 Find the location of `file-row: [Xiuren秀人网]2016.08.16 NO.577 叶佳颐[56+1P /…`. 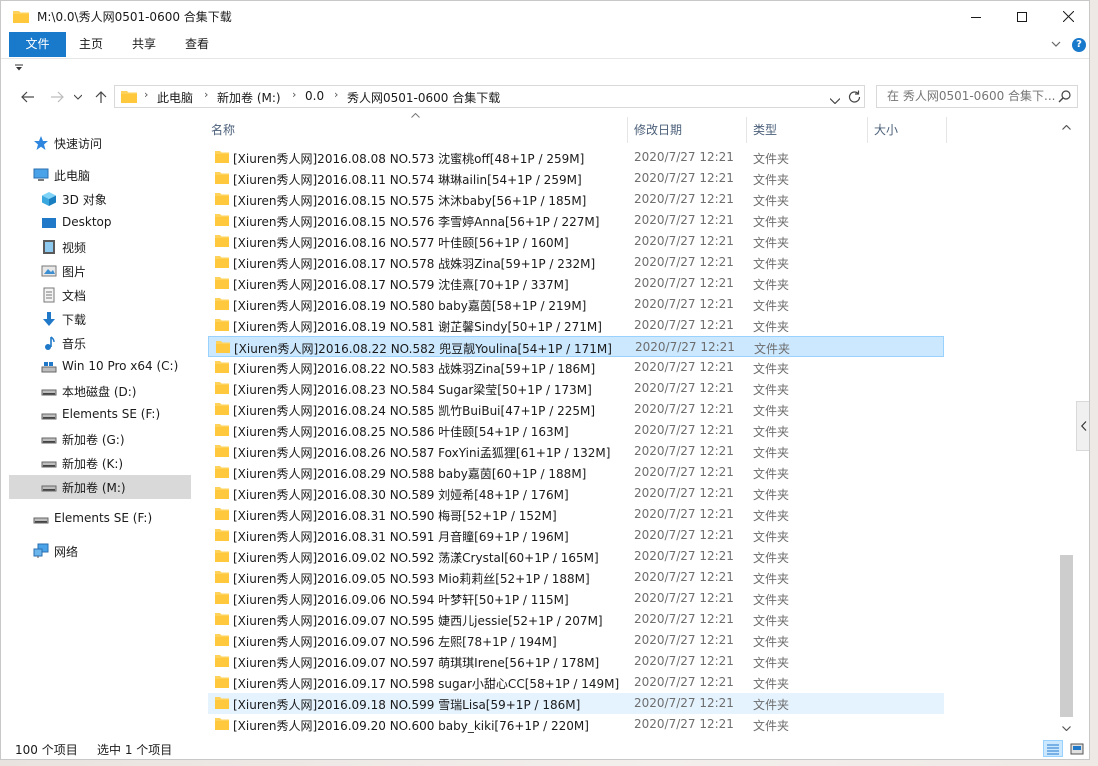

file-row: [Xiuren秀人网]2016.08.16 NO.577 叶佳颐[56+1P /… is located at coordinates (576, 241).